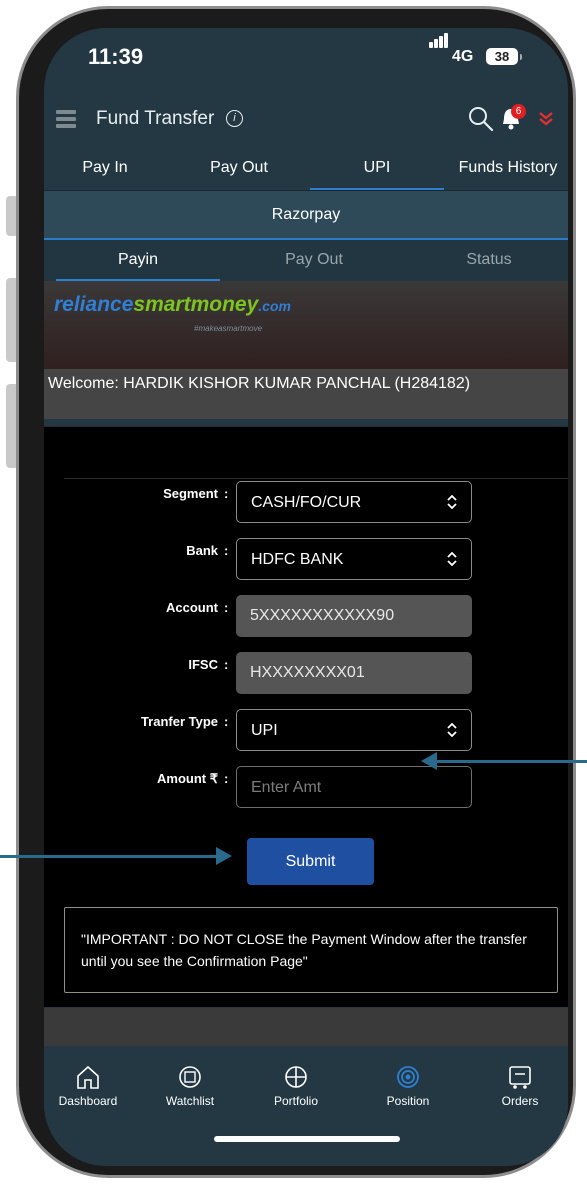  I want to click on nav-portfolio-label: Portfolio, so click(296, 1101).